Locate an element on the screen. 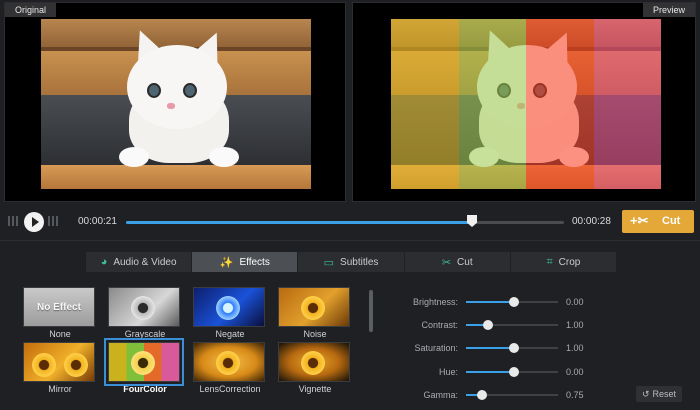  tab-audio-video: ◕ Audio & Video is located at coordinates (139, 262).